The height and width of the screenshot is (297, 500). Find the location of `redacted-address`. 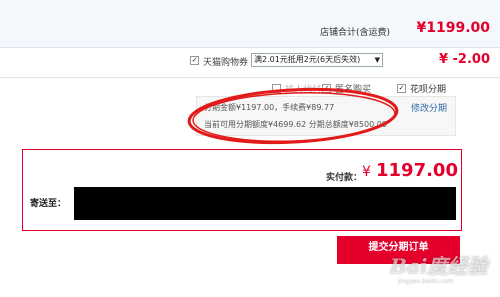

redacted-address is located at coordinates (265, 203).